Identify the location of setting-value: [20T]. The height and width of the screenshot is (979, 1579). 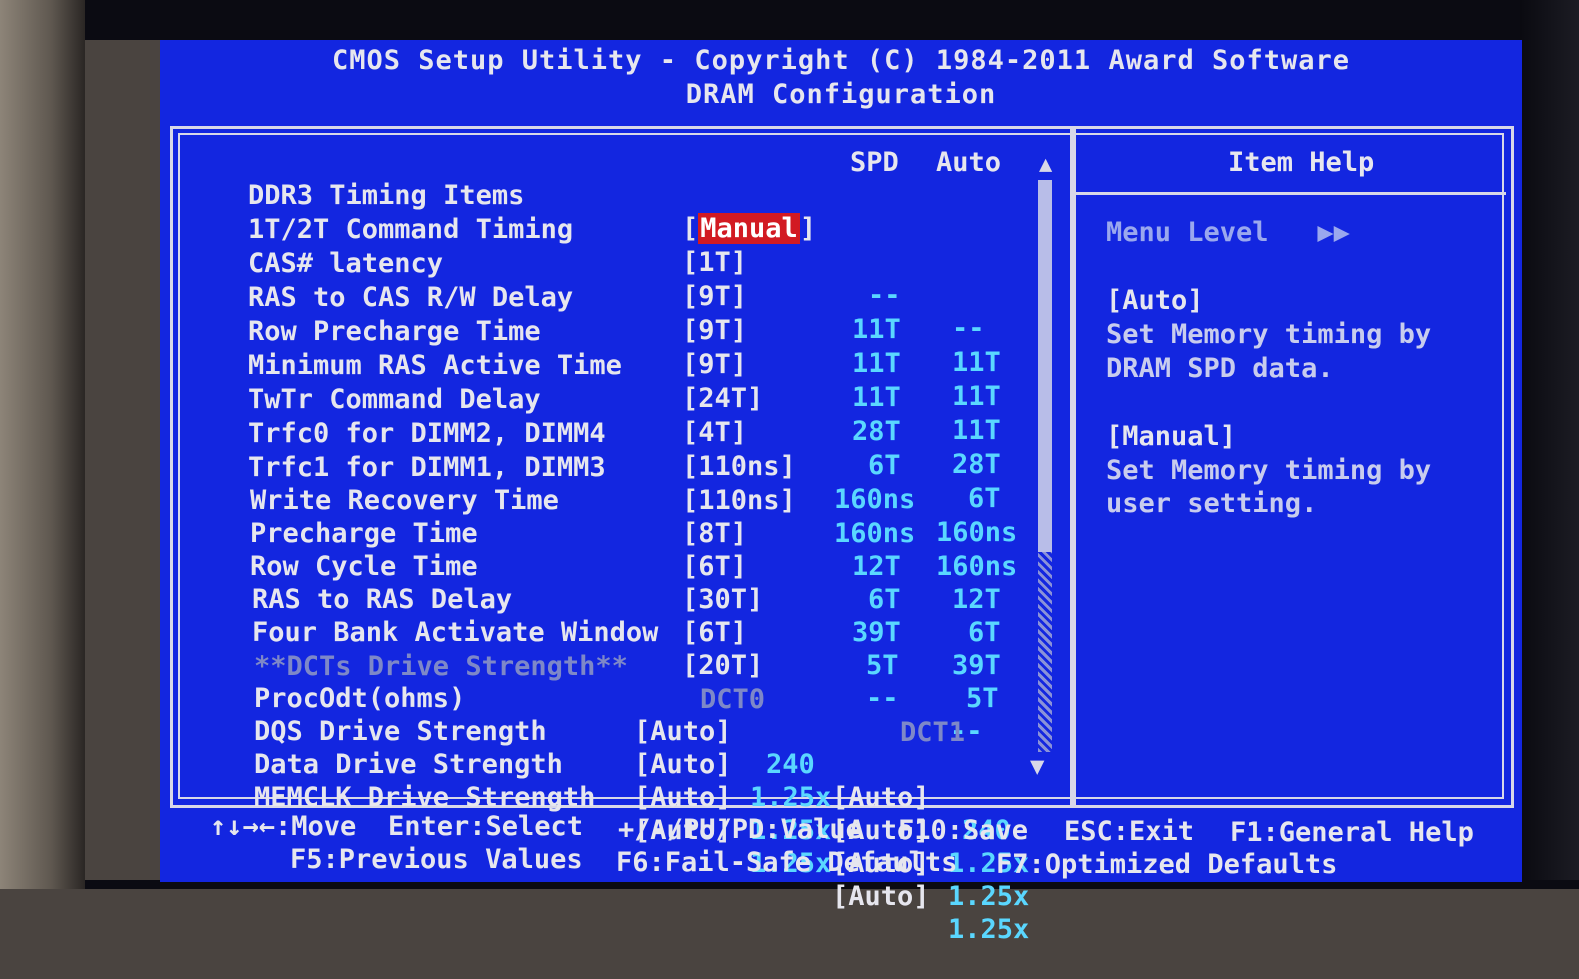
(722, 665).